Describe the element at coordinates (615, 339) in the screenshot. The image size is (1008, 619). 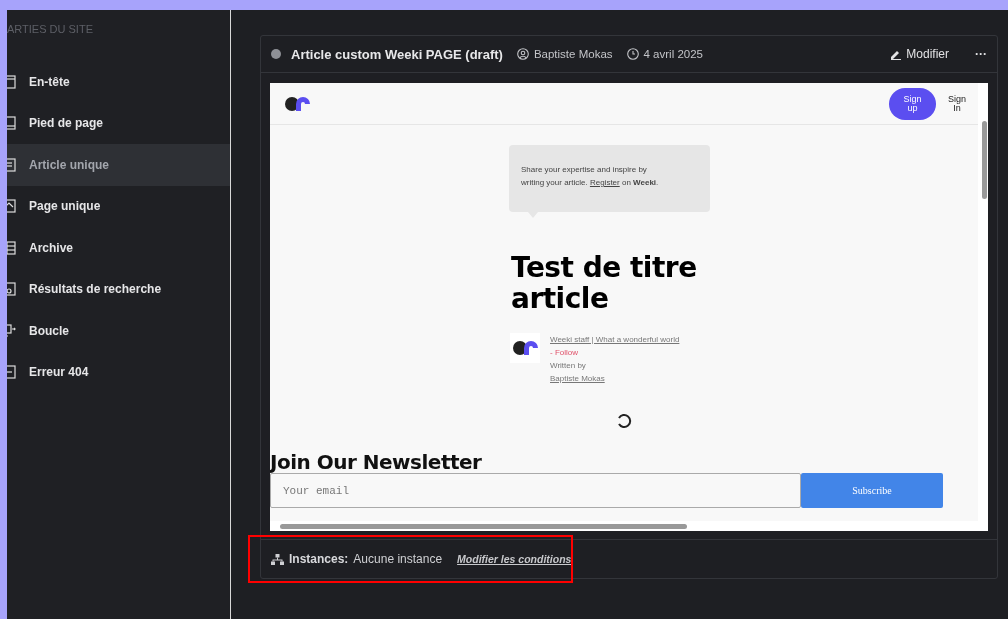
I see `author-link: Weeki staff | What a wonderful world` at that location.